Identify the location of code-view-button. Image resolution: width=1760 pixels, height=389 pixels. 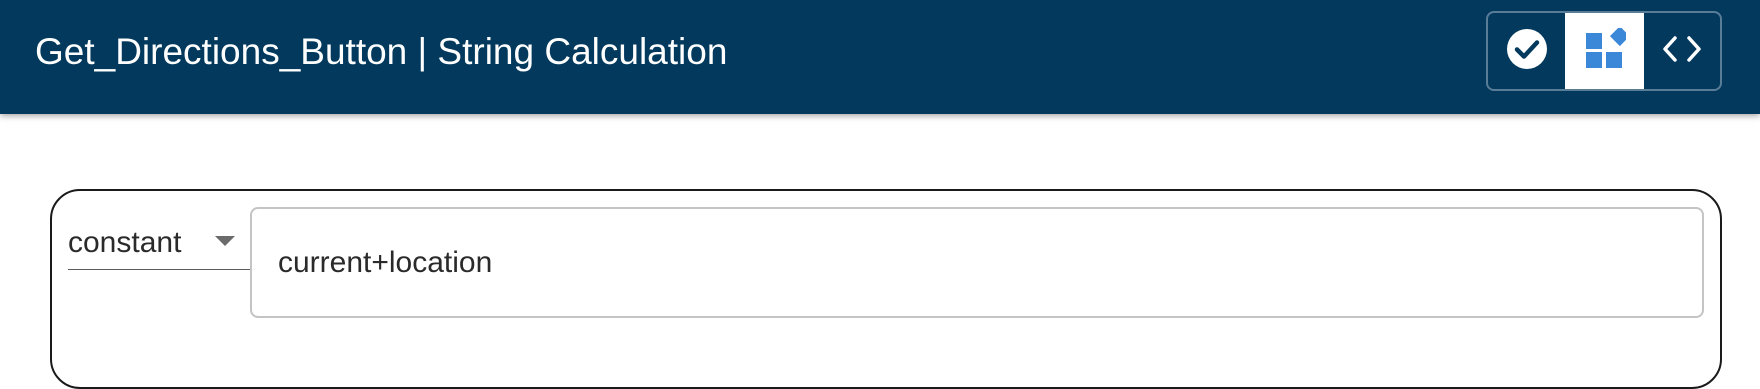
(1681, 51).